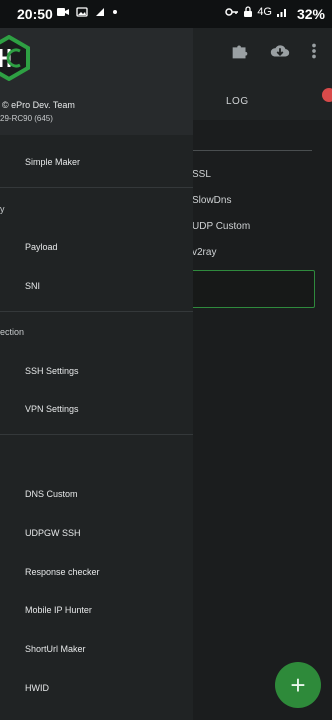 Image resolution: width=332 pixels, height=720 pixels. What do you see at coordinates (298, 685) in the screenshot?
I see `add-fab-button: +` at bounding box center [298, 685].